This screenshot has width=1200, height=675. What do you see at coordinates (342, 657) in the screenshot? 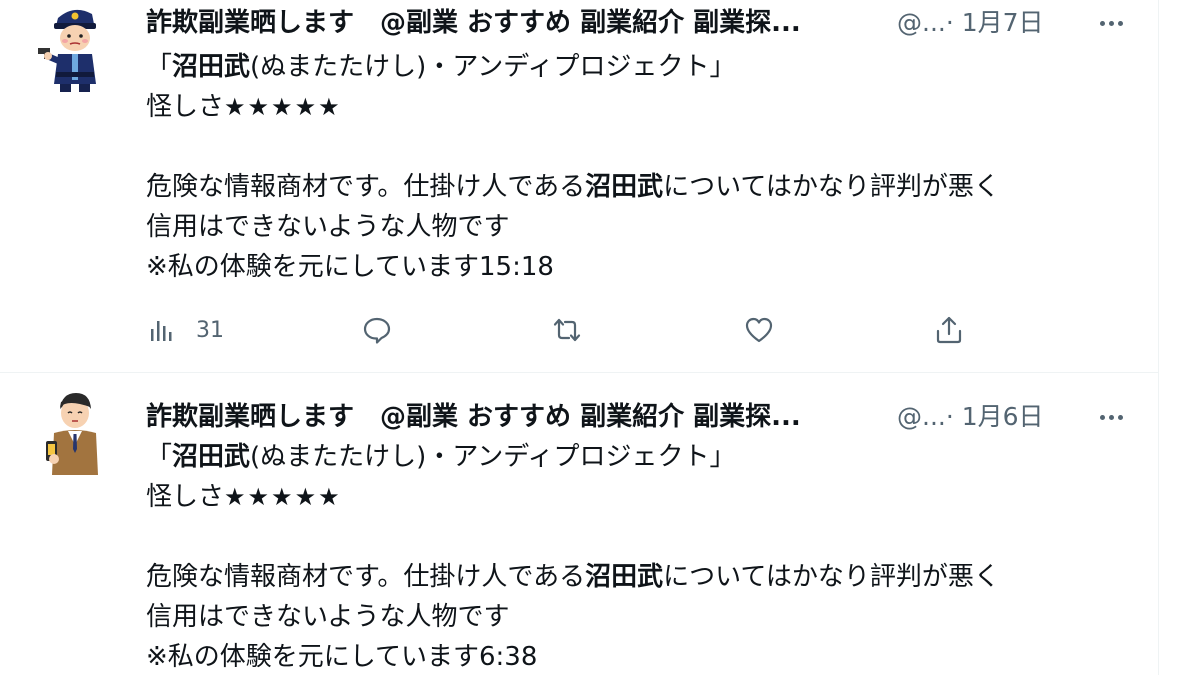
I see `tweet-line-5: ※私の体験を元にしています6:38` at bounding box center [342, 657].